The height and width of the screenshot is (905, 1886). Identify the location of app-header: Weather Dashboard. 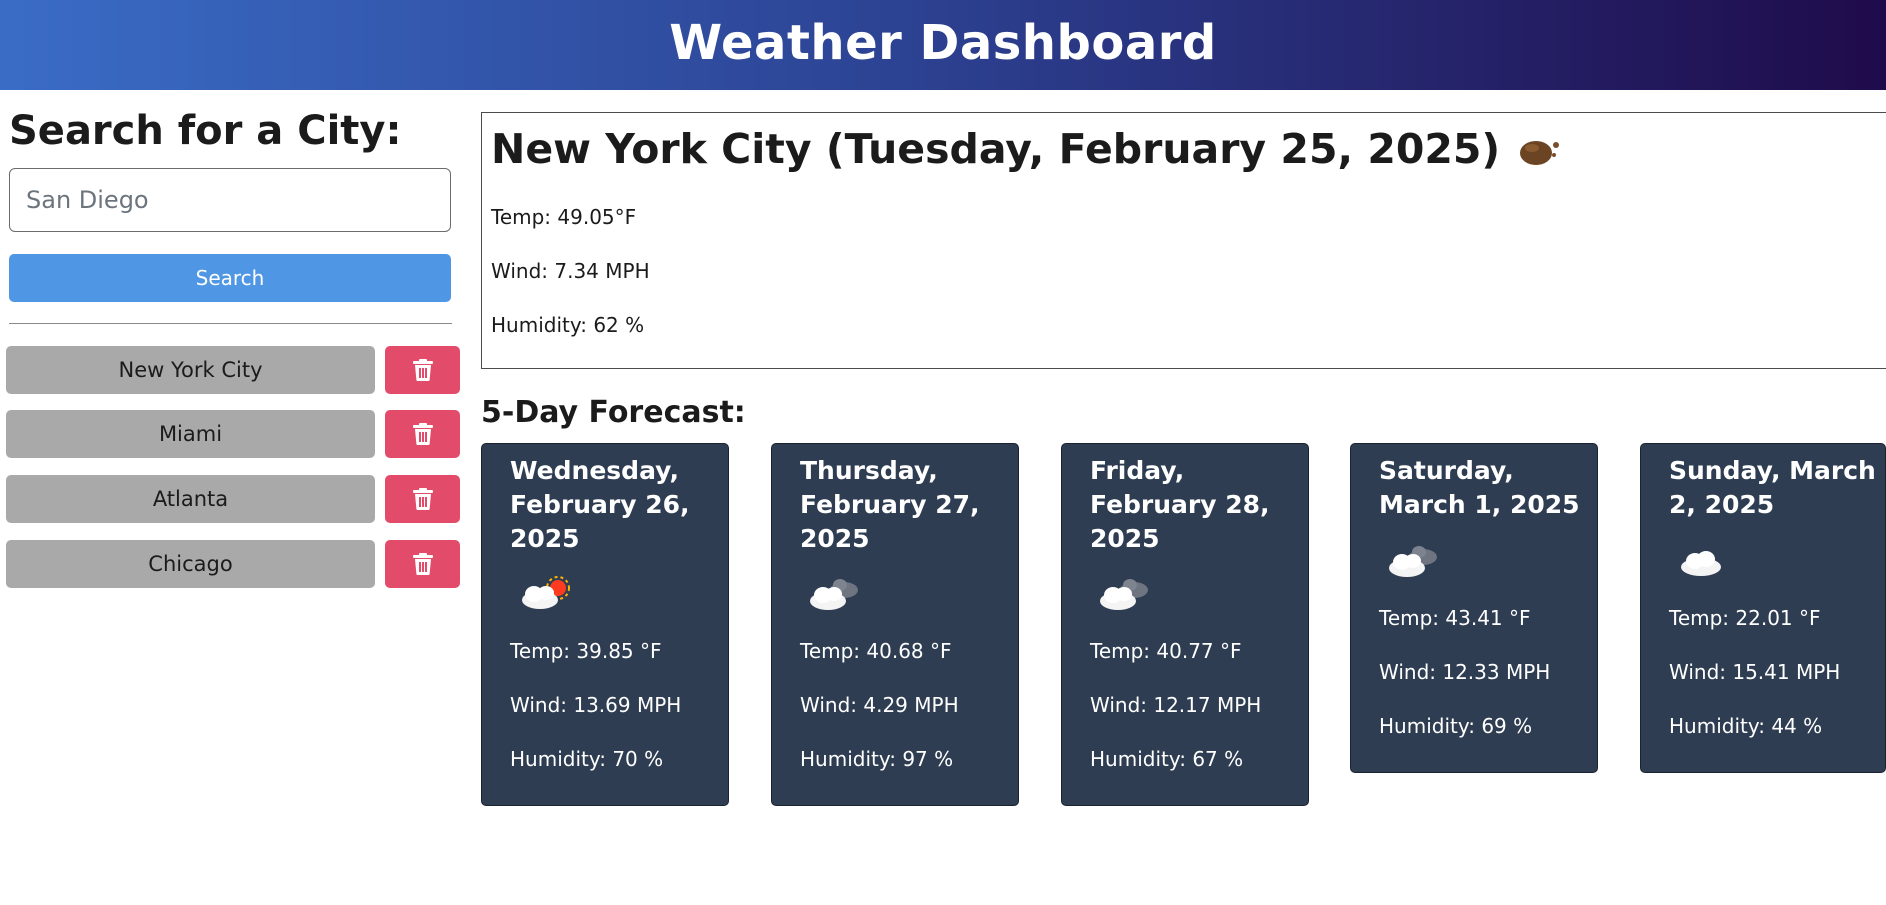
(943, 45).